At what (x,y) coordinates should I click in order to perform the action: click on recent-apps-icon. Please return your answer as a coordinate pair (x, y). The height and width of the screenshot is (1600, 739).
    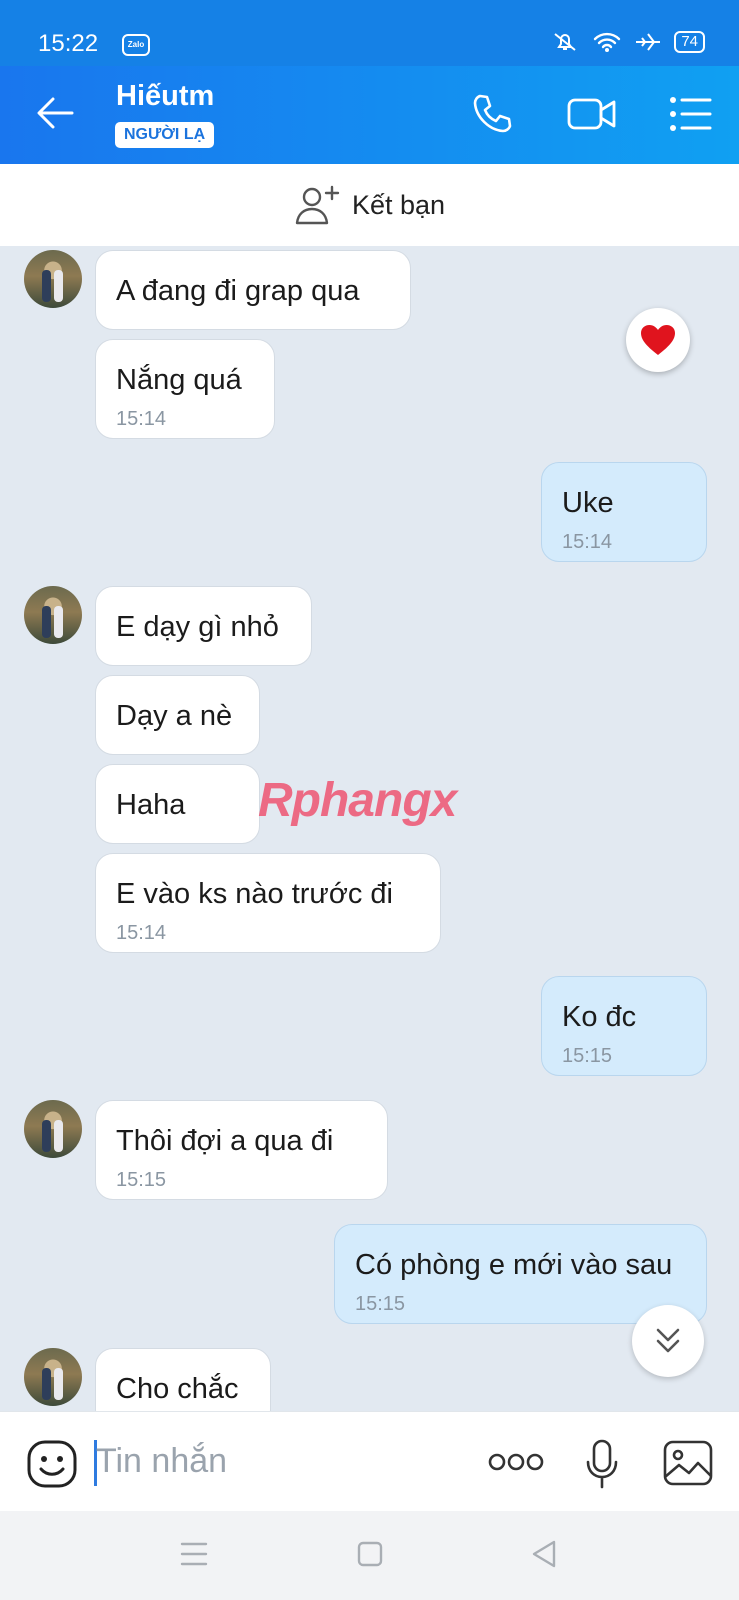
    Looking at the image, I should click on (194, 1554).